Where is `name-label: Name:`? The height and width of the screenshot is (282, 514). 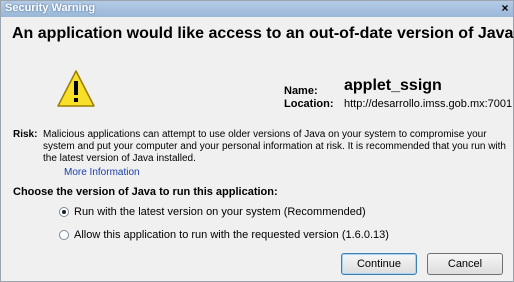
name-label: Name: is located at coordinates (301, 91).